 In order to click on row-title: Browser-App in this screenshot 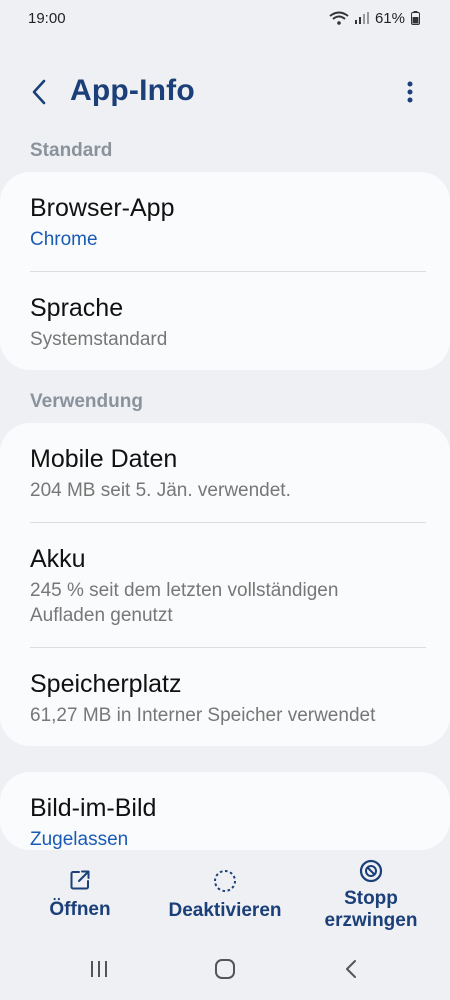, I will do `click(102, 208)`.